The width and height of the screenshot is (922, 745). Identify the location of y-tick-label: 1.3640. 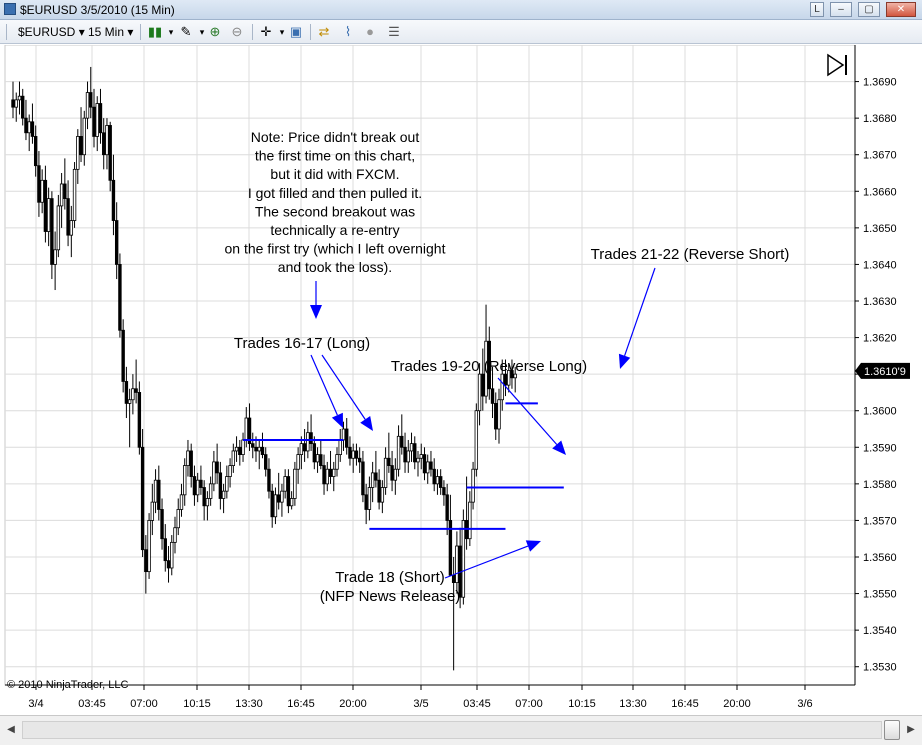
(880, 265).